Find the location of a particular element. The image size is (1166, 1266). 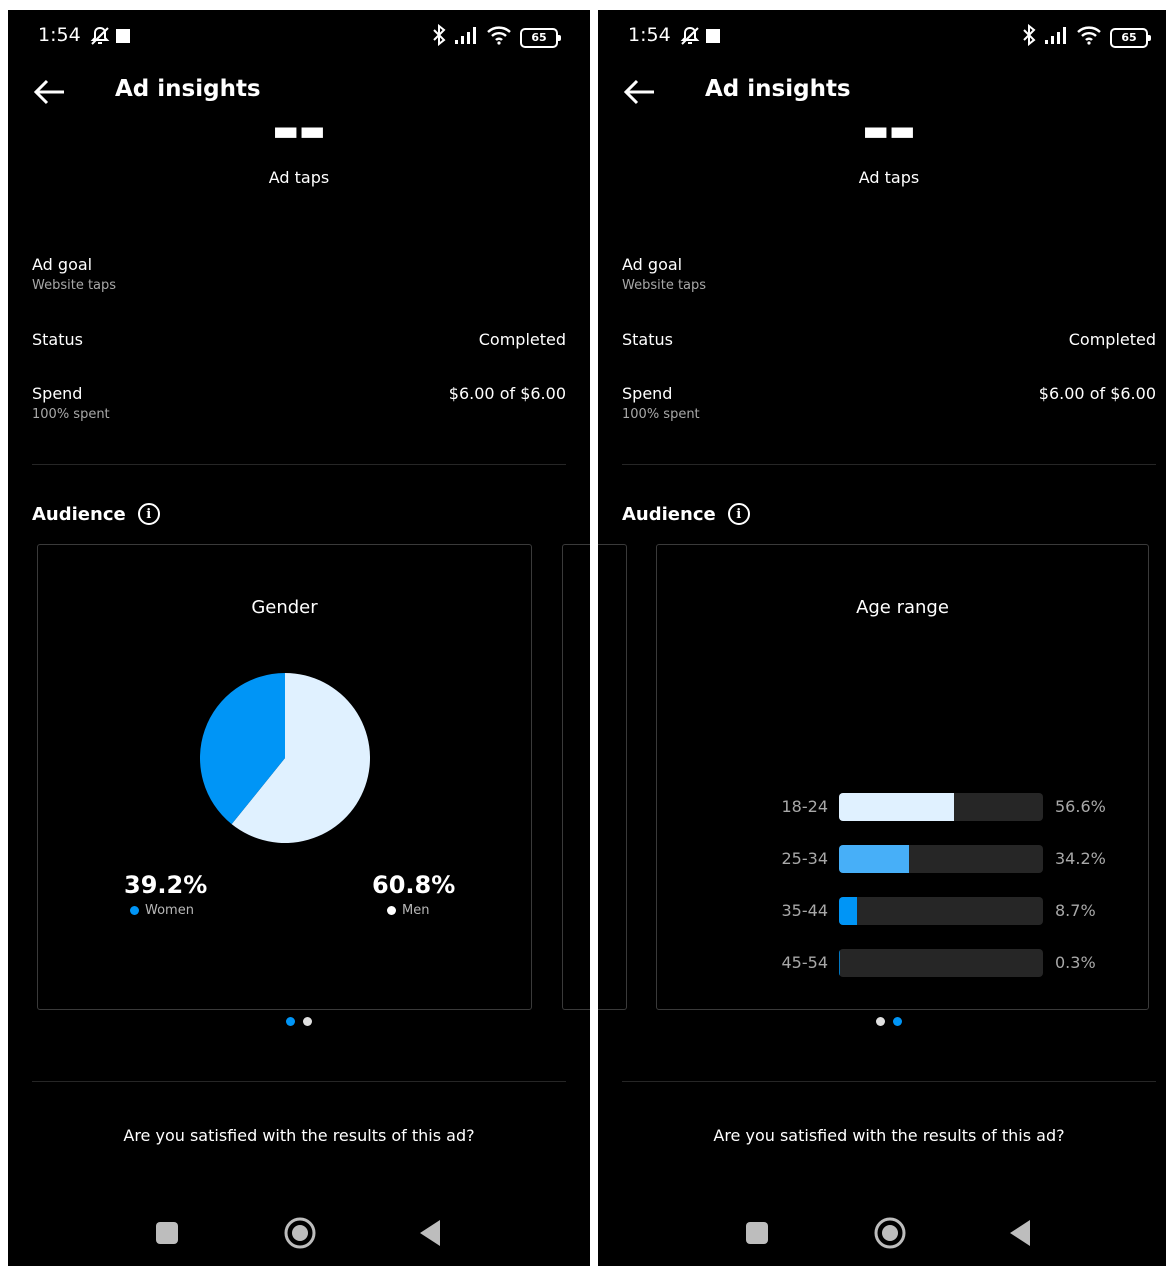

gender-pie-svg is located at coordinates (285, 758).